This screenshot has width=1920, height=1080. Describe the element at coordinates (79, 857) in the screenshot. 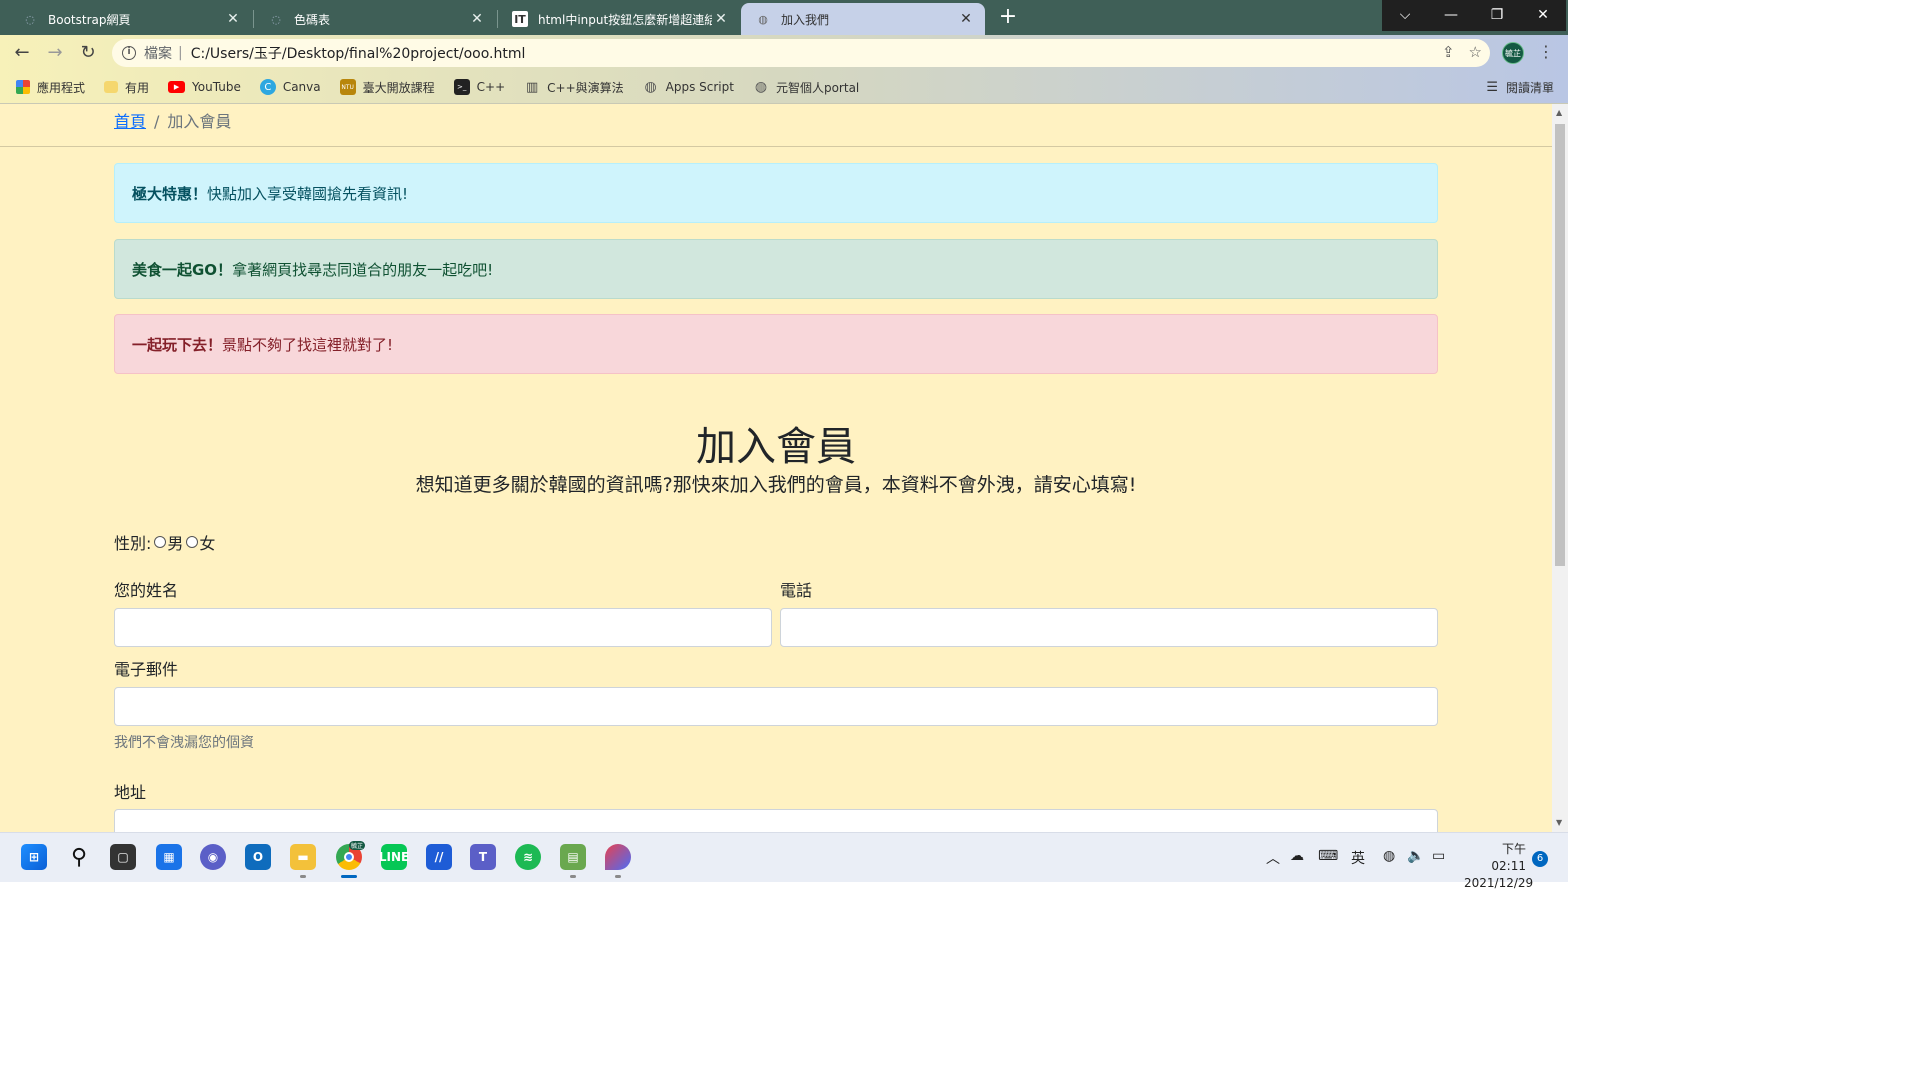

I see `search-icon: ⚲` at that location.